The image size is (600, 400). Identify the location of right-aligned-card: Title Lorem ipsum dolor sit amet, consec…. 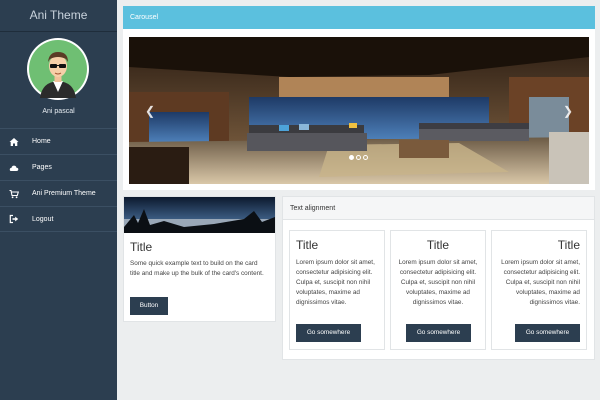
(539, 290).